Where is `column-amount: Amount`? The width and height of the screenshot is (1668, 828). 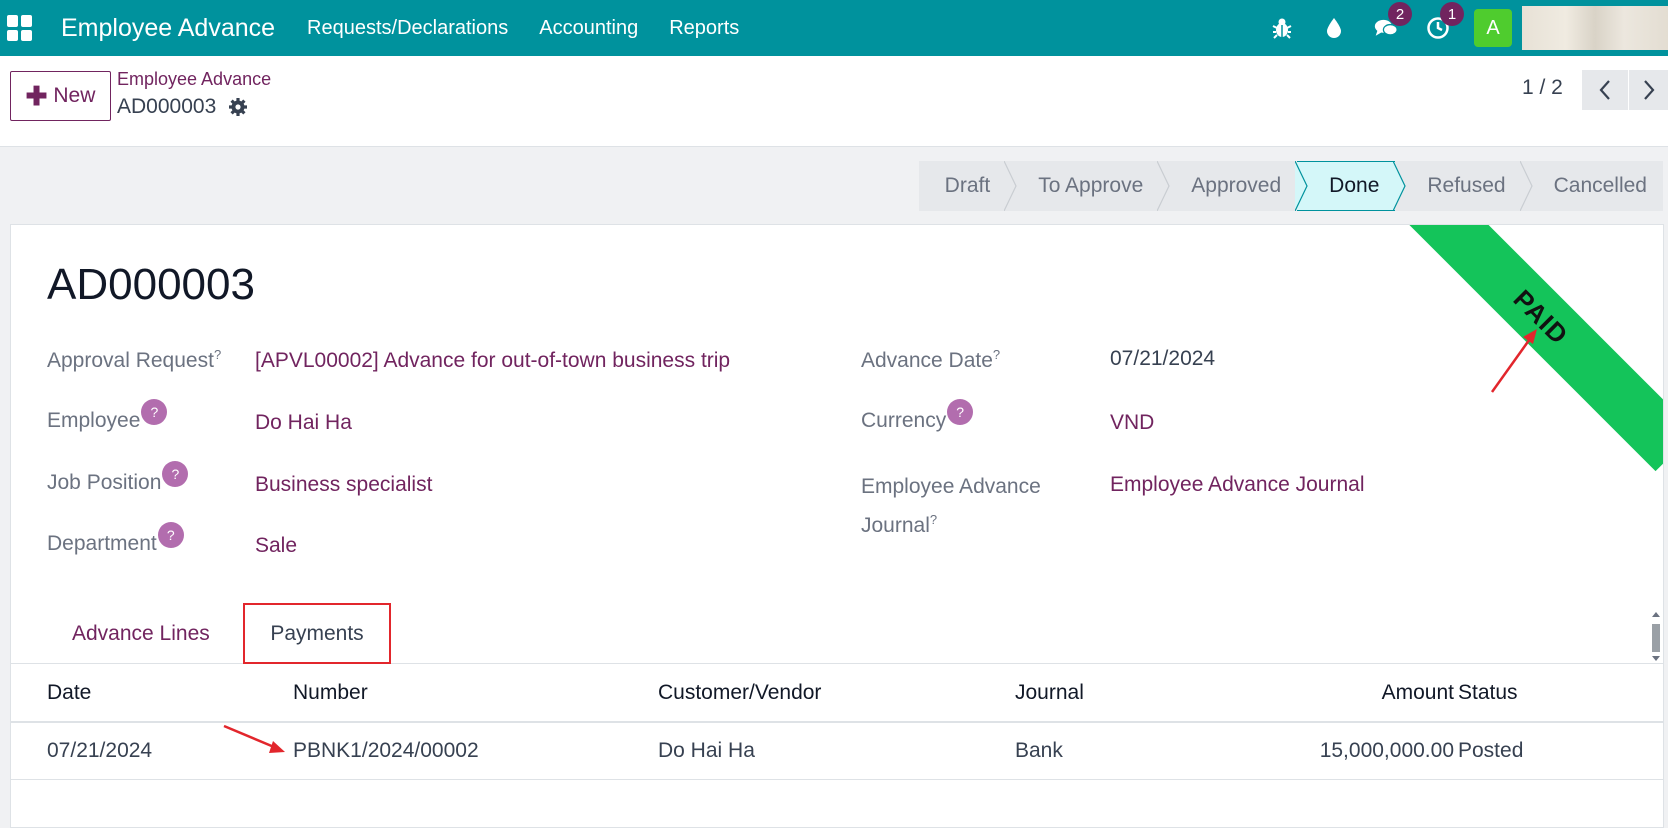 column-amount: Amount is located at coordinates (1322, 693).